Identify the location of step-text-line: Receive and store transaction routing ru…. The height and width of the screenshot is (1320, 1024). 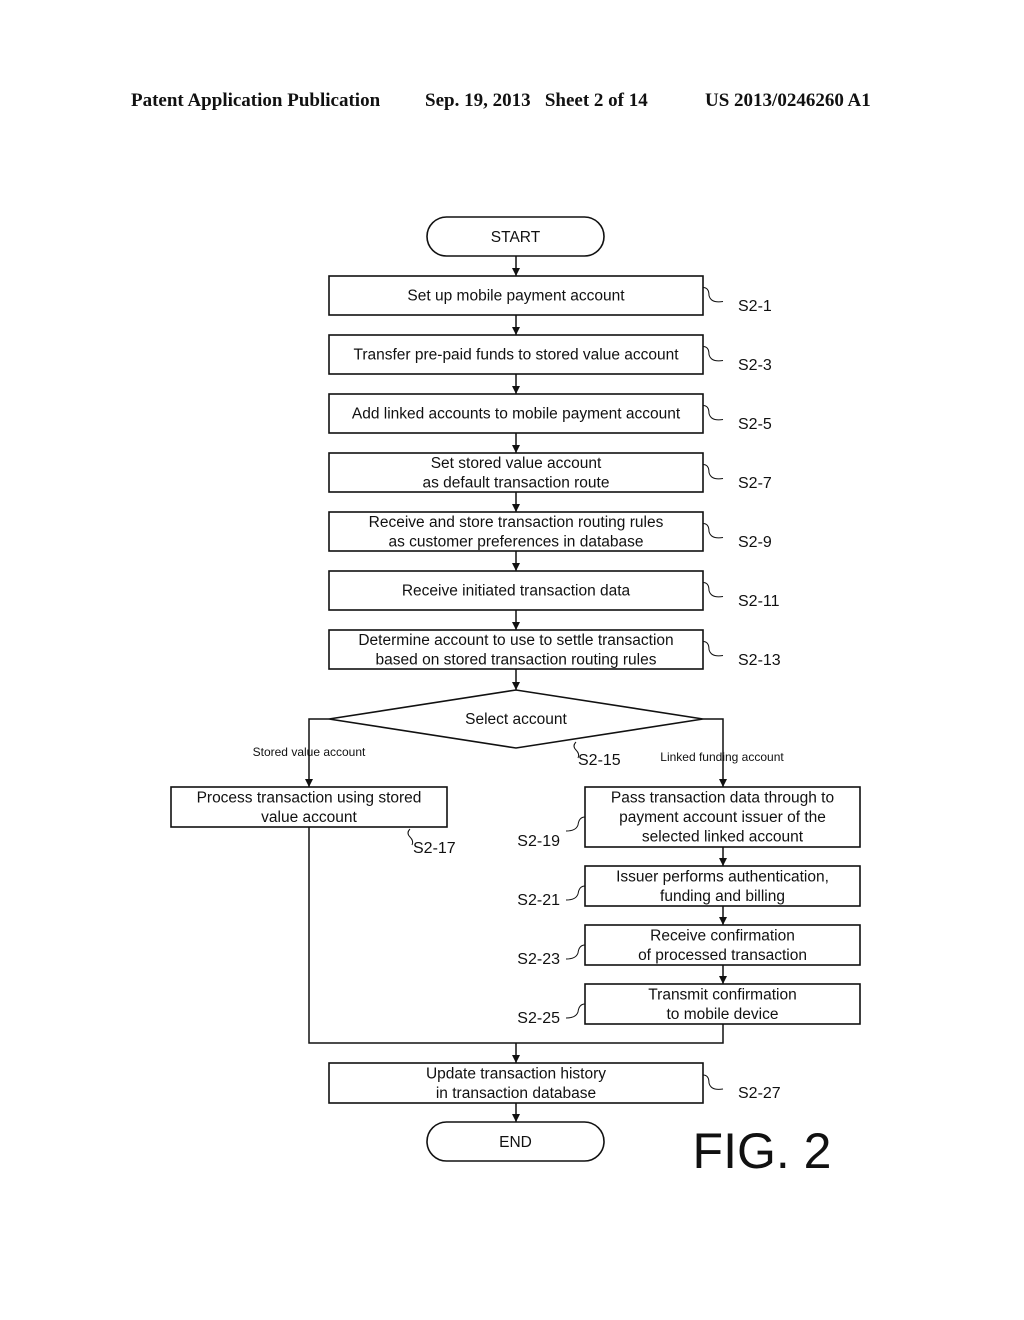
(516, 522).